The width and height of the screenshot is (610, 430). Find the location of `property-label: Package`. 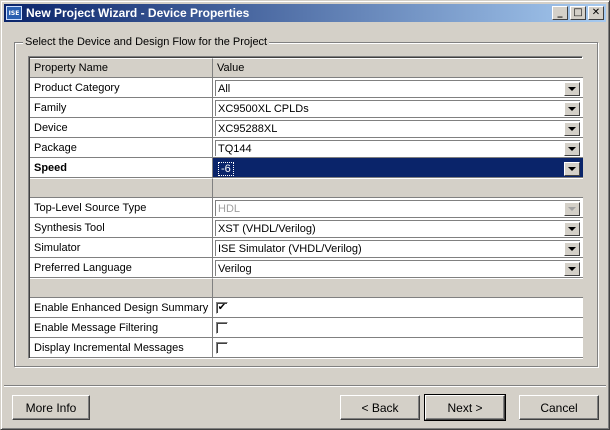

property-label: Package is located at coordinates (121, 148).